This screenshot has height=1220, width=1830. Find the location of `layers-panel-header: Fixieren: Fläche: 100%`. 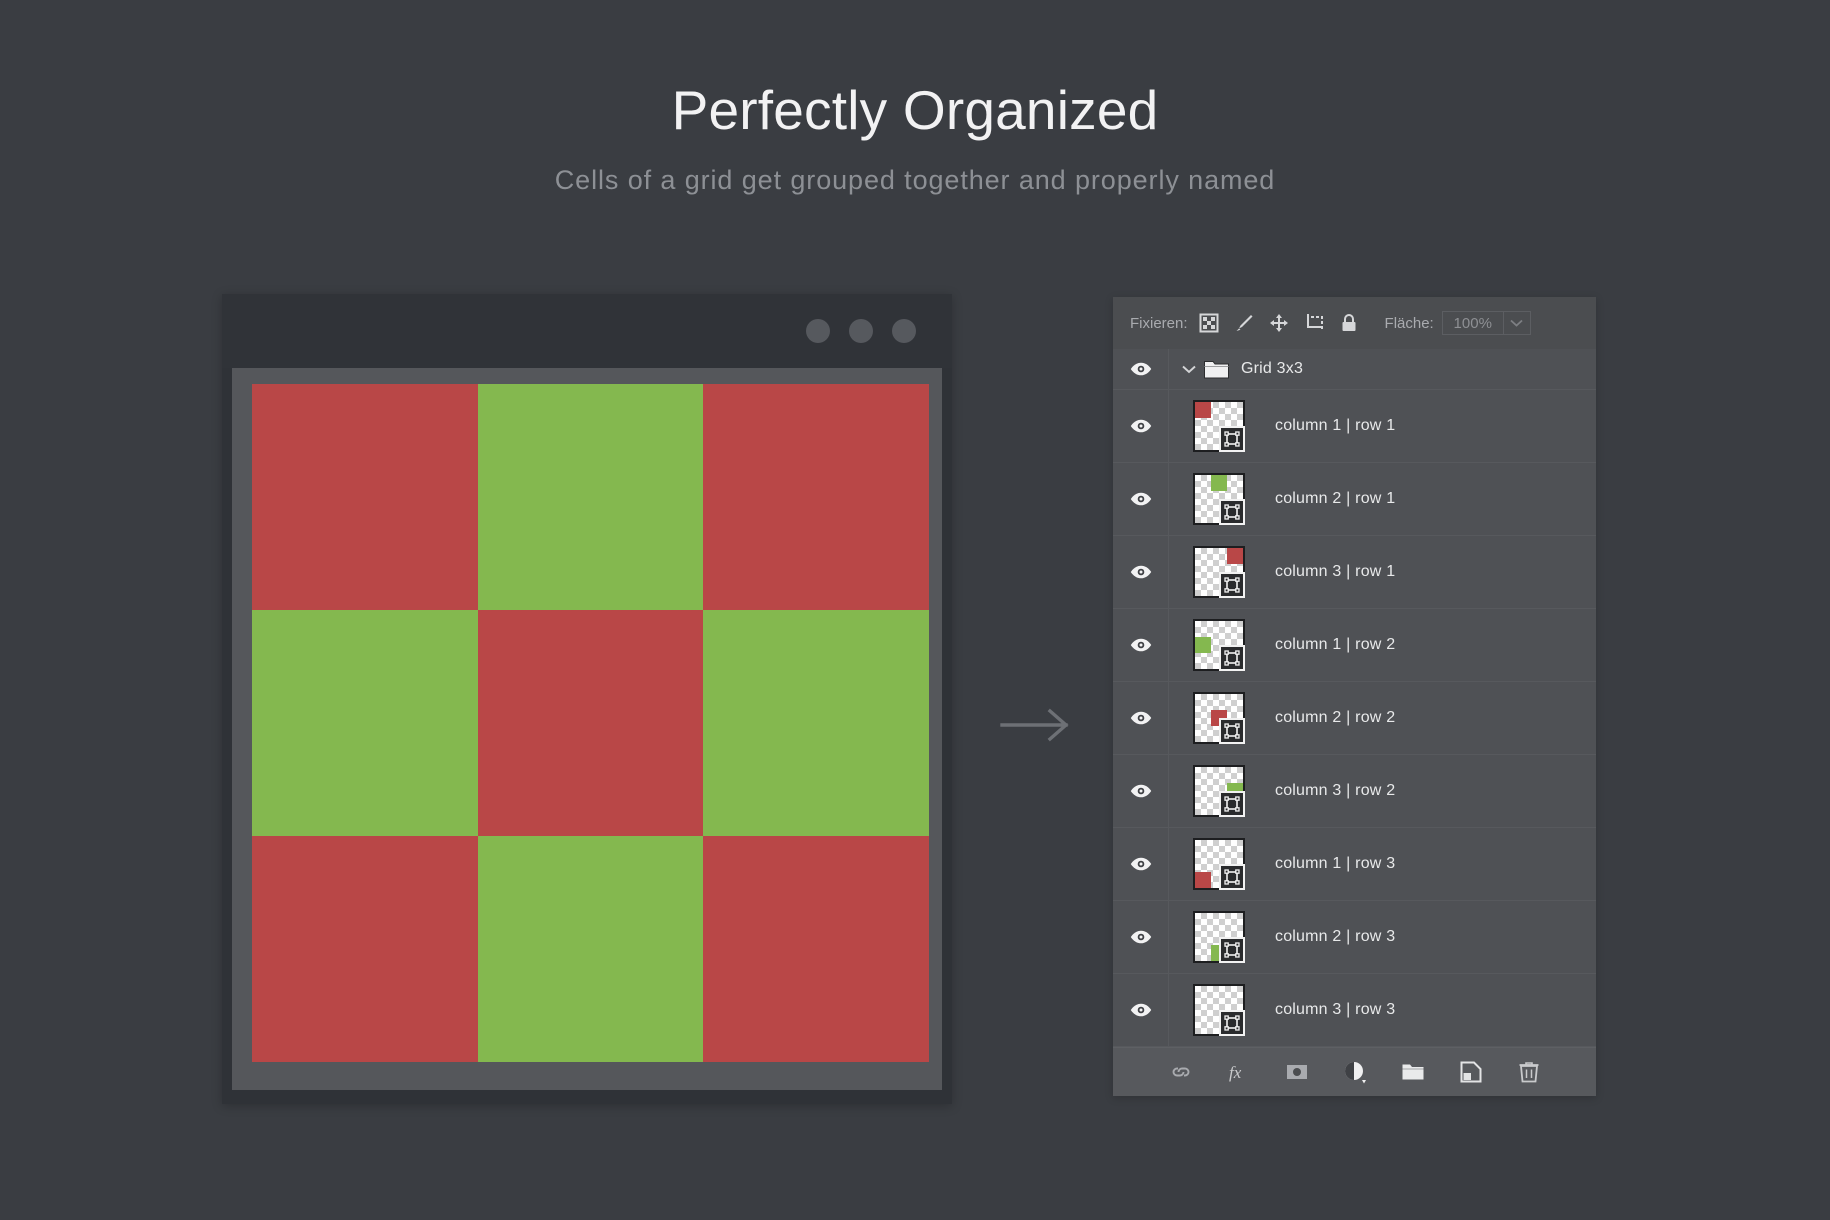

layers-panel-header: Fixieren: Fläche: 100% is located at coordinates (1354, 323).